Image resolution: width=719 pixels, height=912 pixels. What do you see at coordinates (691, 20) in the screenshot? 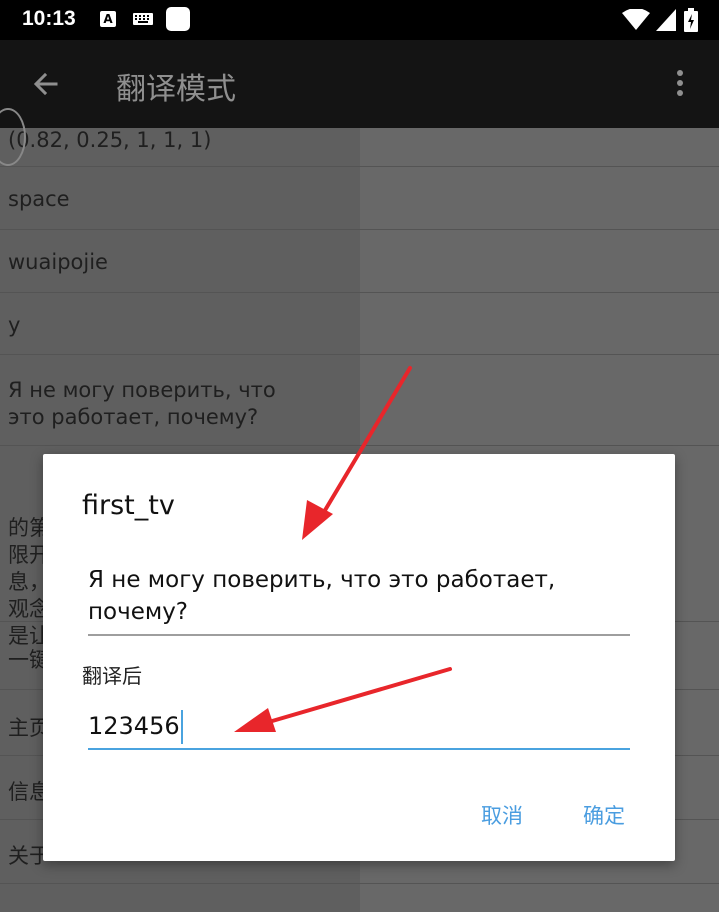
I see `battery-icon` at bounding box center [691, 20].